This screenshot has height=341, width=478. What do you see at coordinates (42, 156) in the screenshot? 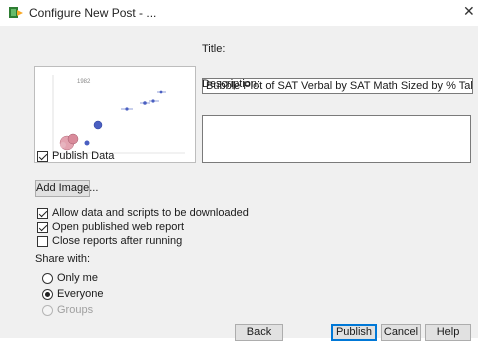
I see `publish-data-checkbox` at bounding box center [42, 156].